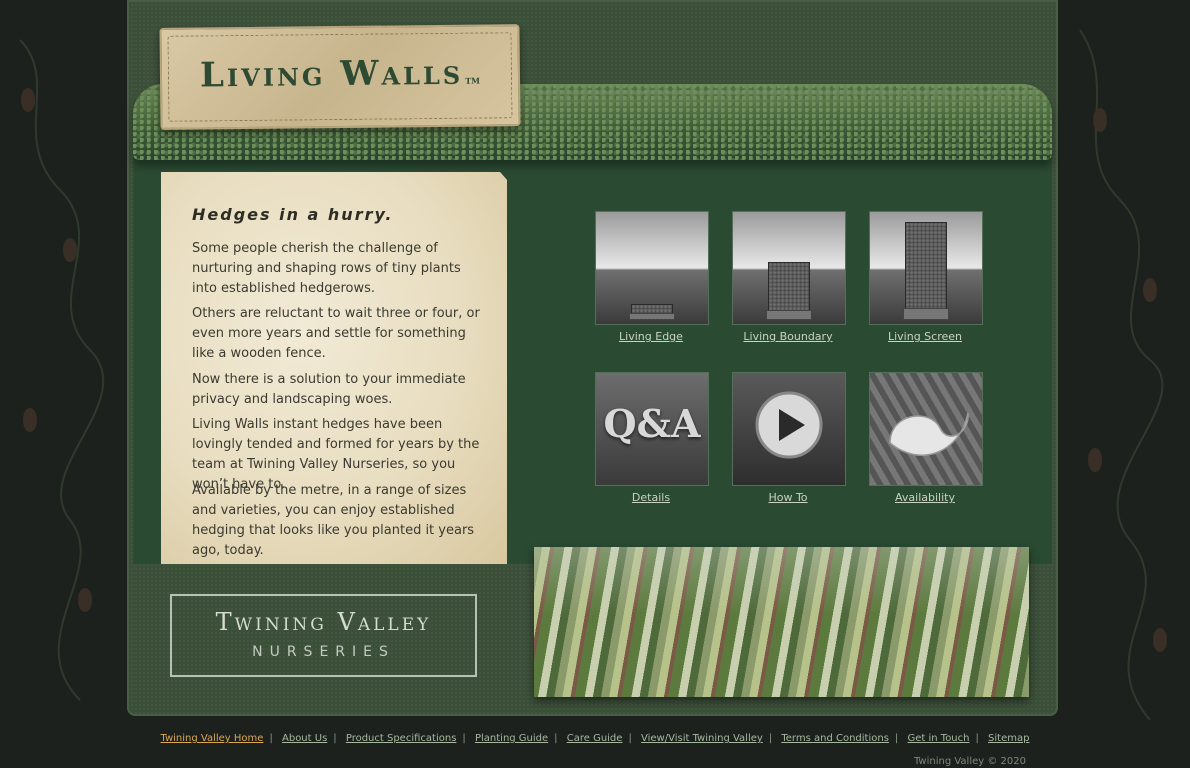 The height and width of the screenshot is (768, 1190). I want to click on twining-valley-logo: Twining Valley NURSERIES, so click(323, 635).